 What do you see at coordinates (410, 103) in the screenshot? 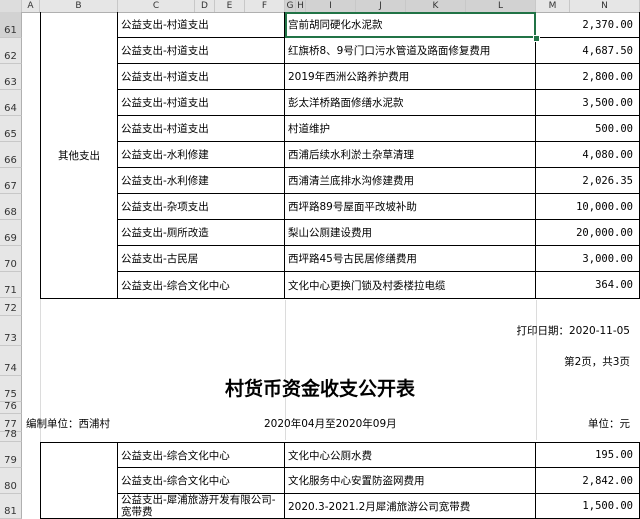
I see `description-cell: 彭太洋桥路面修缮水泥款` at bounding box center [410, 103].